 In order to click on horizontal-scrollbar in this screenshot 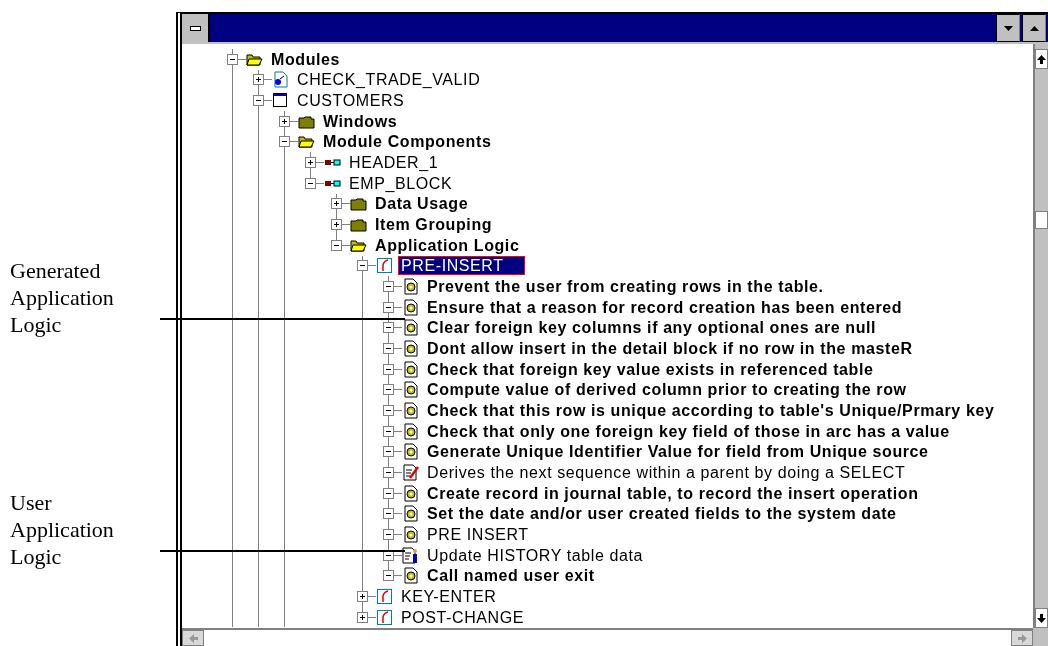, I will do `click(607, 637)`.